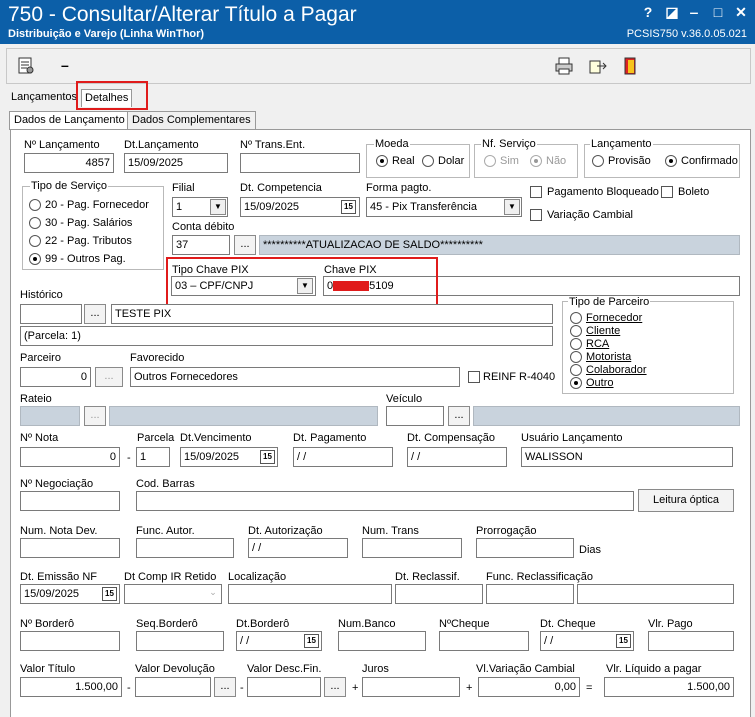 This screenshot has width=755, height=717. What do you see at coordinates (576, 370) in the screenshot?
I see `radio-colaborador` at bounding box center [576, 370].